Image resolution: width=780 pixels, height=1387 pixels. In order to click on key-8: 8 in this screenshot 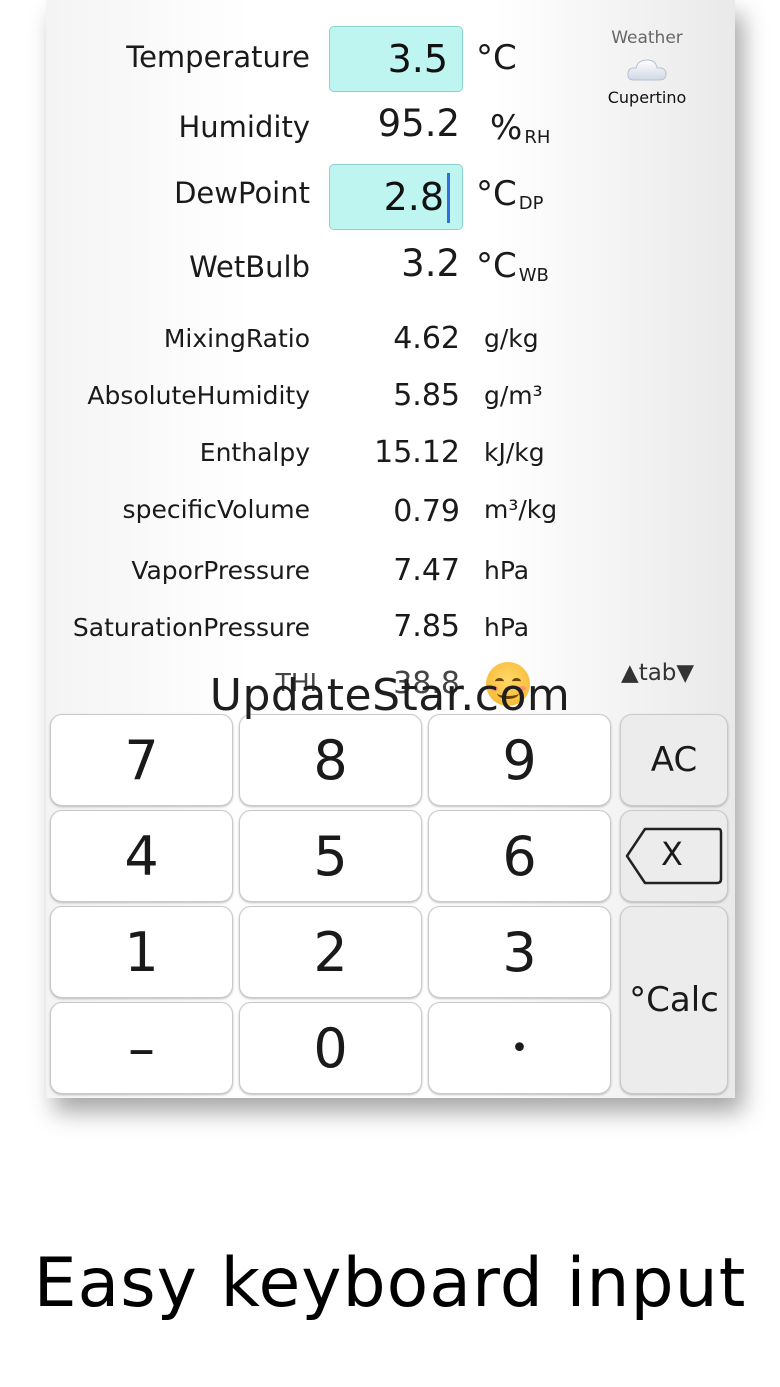, I will do `click(330, 760)`.